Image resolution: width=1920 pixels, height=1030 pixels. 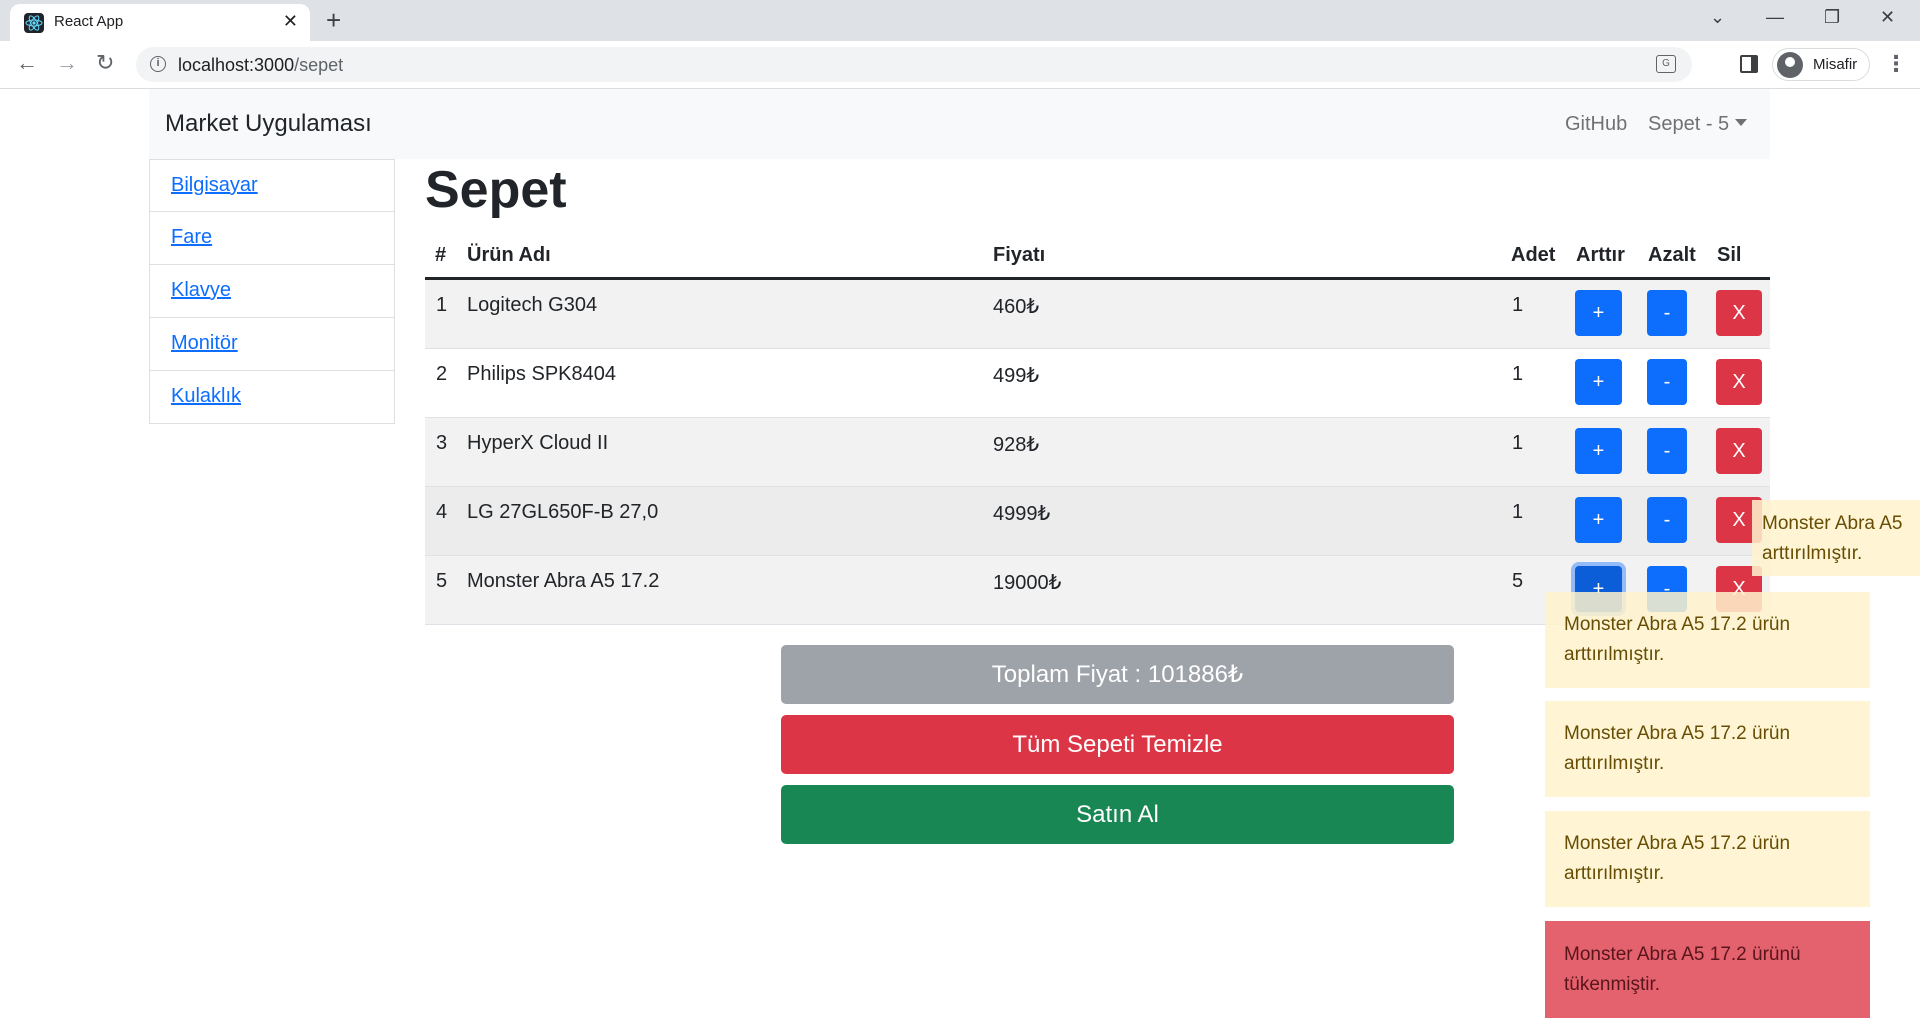 What do you see at coordinates (268, 124) in the screenshot?
I see `brand: Market Uygulaması` at bounding box center [268, 124].